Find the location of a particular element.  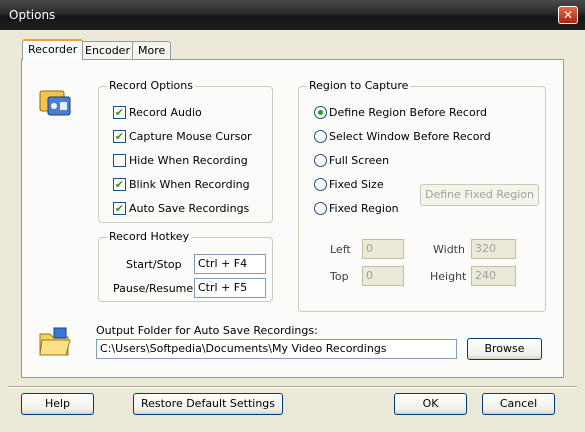

blink-when-recording-label: Blink When Recording is located at coordinates (189, 184).